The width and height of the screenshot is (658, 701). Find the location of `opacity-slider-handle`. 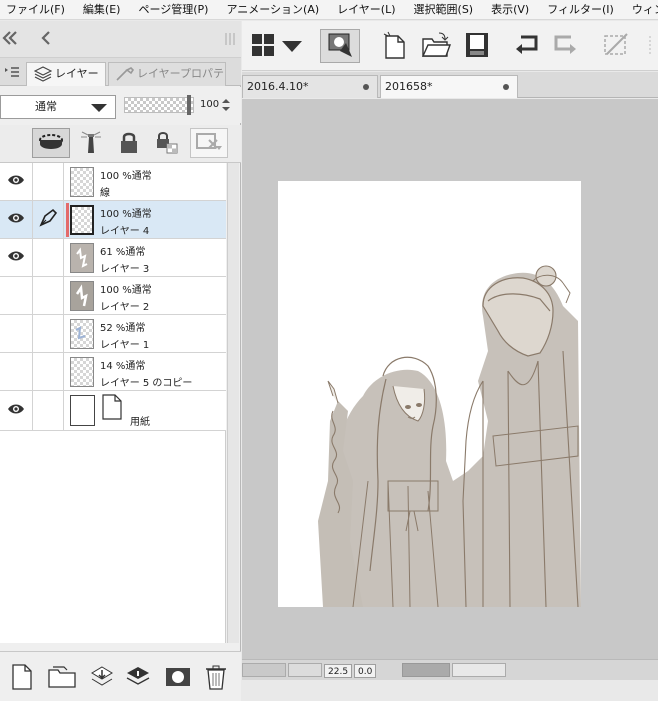

opacity-slider-handle is located at coordinates (189, 105).